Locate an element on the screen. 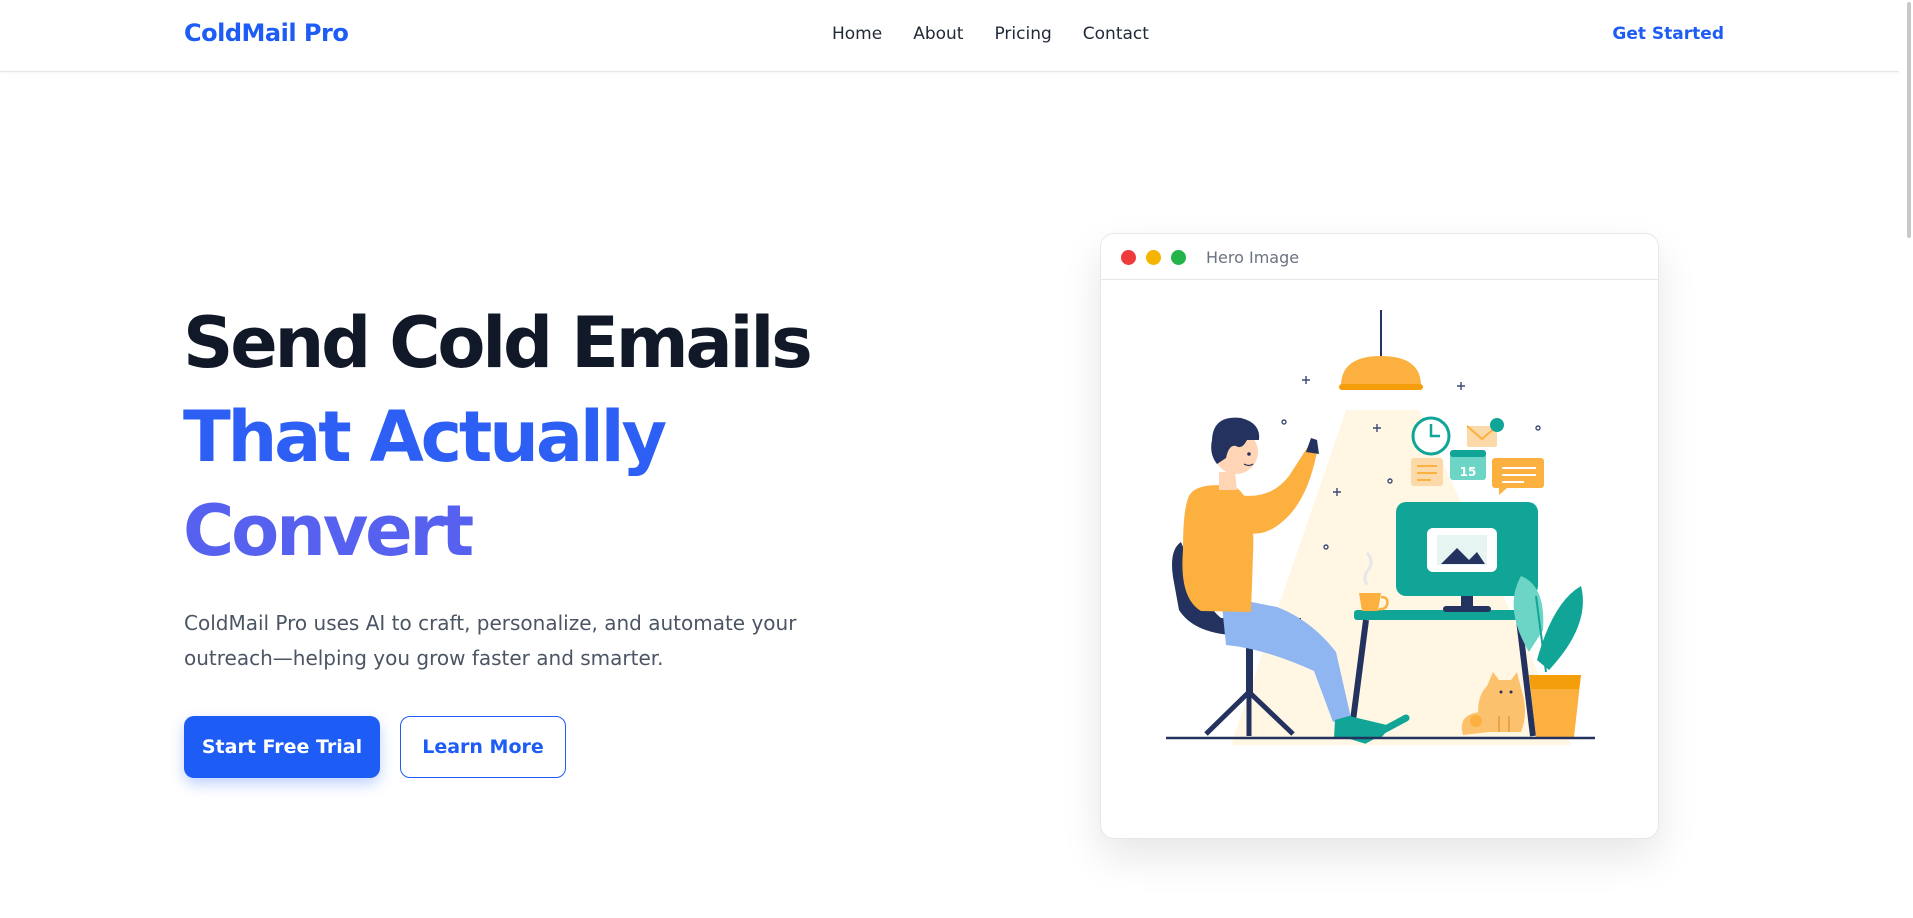 The image size is (1913, 918). page-scrollbar is located at coordinates (1906, 459).